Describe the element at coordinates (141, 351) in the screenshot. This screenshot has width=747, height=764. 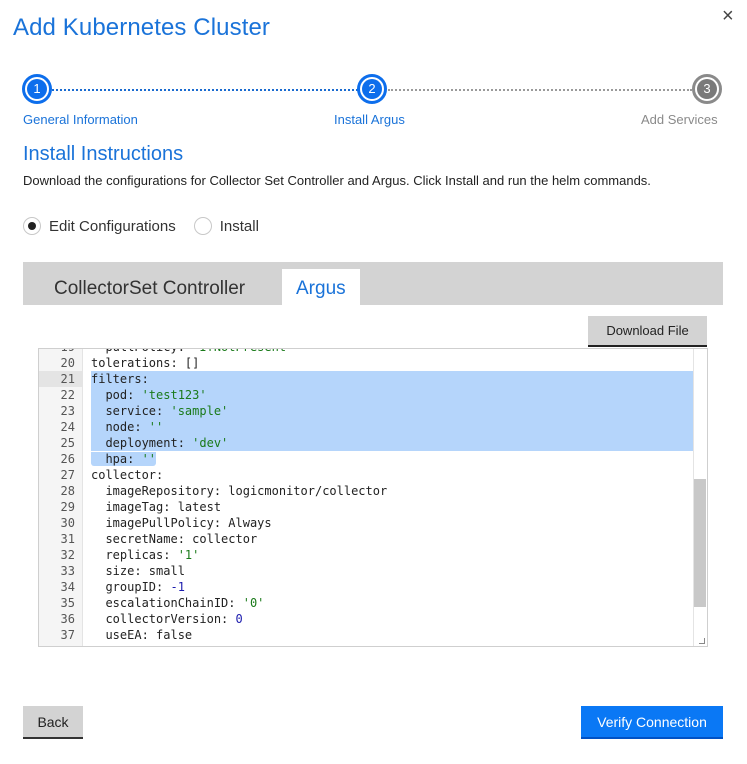
I see `text-token: pullPolicy:` at that location.